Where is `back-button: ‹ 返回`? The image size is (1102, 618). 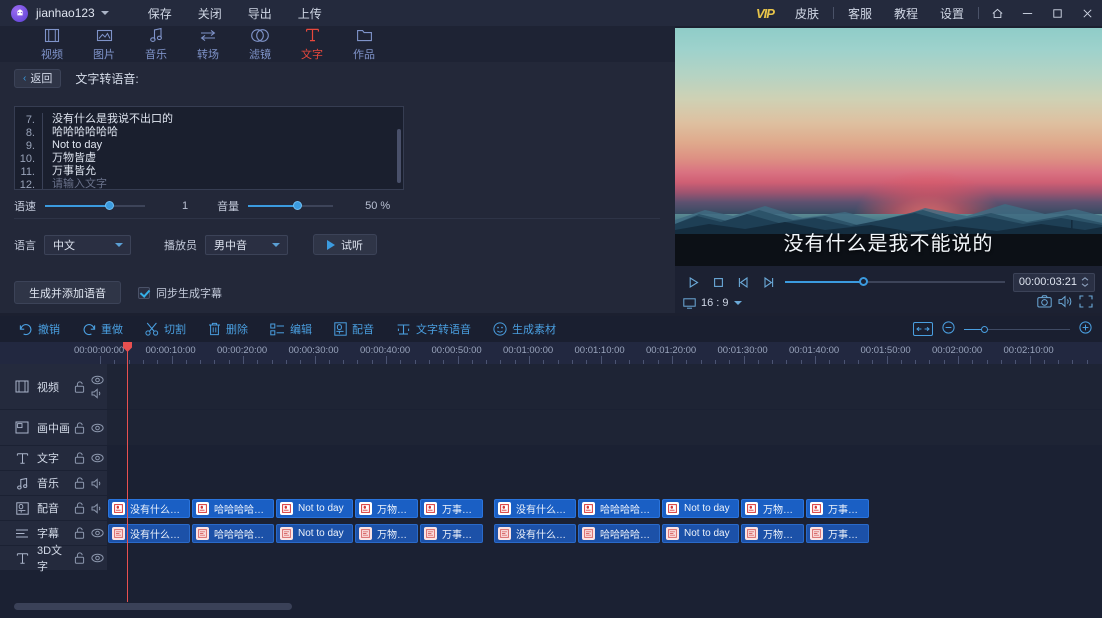
back-button: ‹ 返回 is located at coordinates (38, 78).